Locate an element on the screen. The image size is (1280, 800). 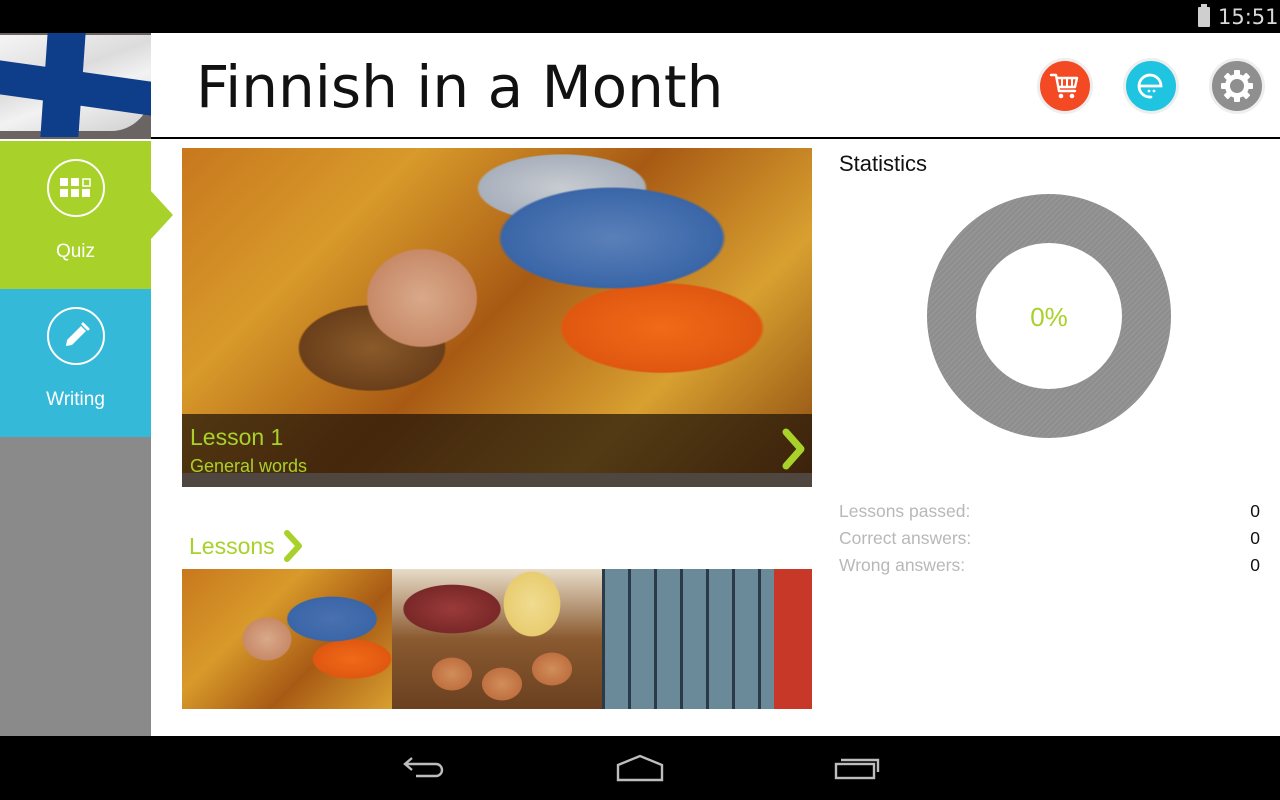
system-nav-bar is located at coordinates (640, 768).